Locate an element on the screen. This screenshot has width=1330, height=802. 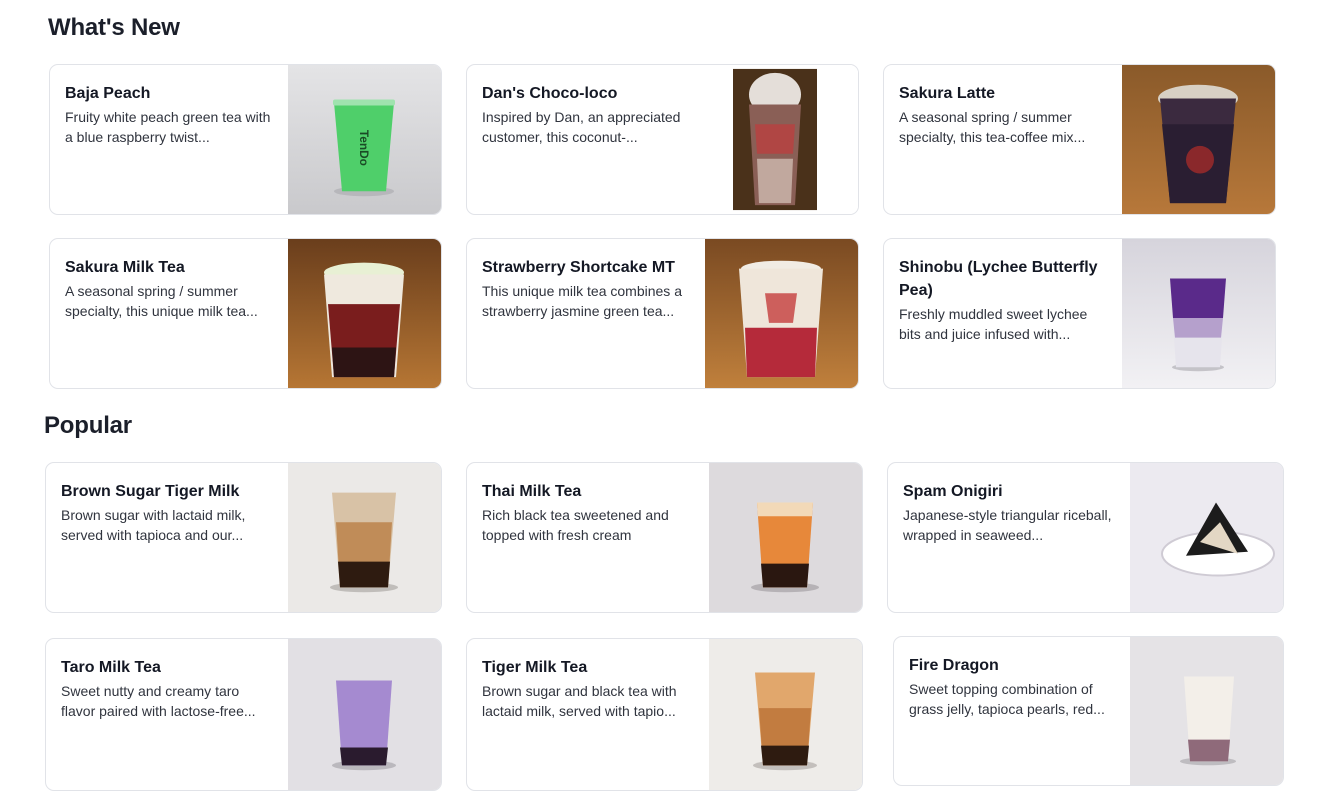
food-photo is located at coordinates (1206, 537).